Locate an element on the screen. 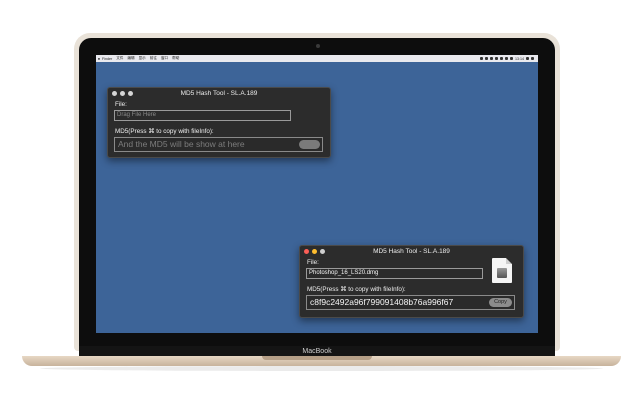 The height and width of the screenshot is (402, 643). menu-item-finder: Finder is located at coordinates (107, 59).